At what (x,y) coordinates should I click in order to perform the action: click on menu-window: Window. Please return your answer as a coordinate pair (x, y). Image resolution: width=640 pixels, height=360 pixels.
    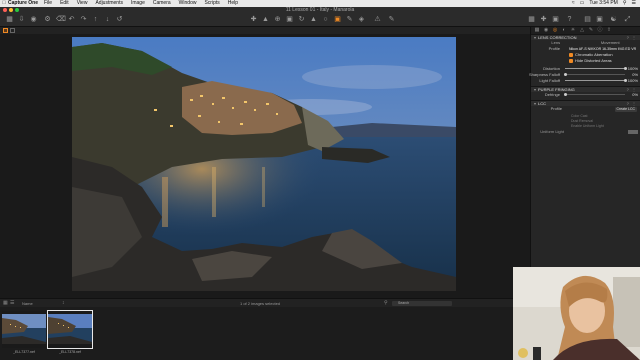
    Looking at the image, I should click on (188, 3).